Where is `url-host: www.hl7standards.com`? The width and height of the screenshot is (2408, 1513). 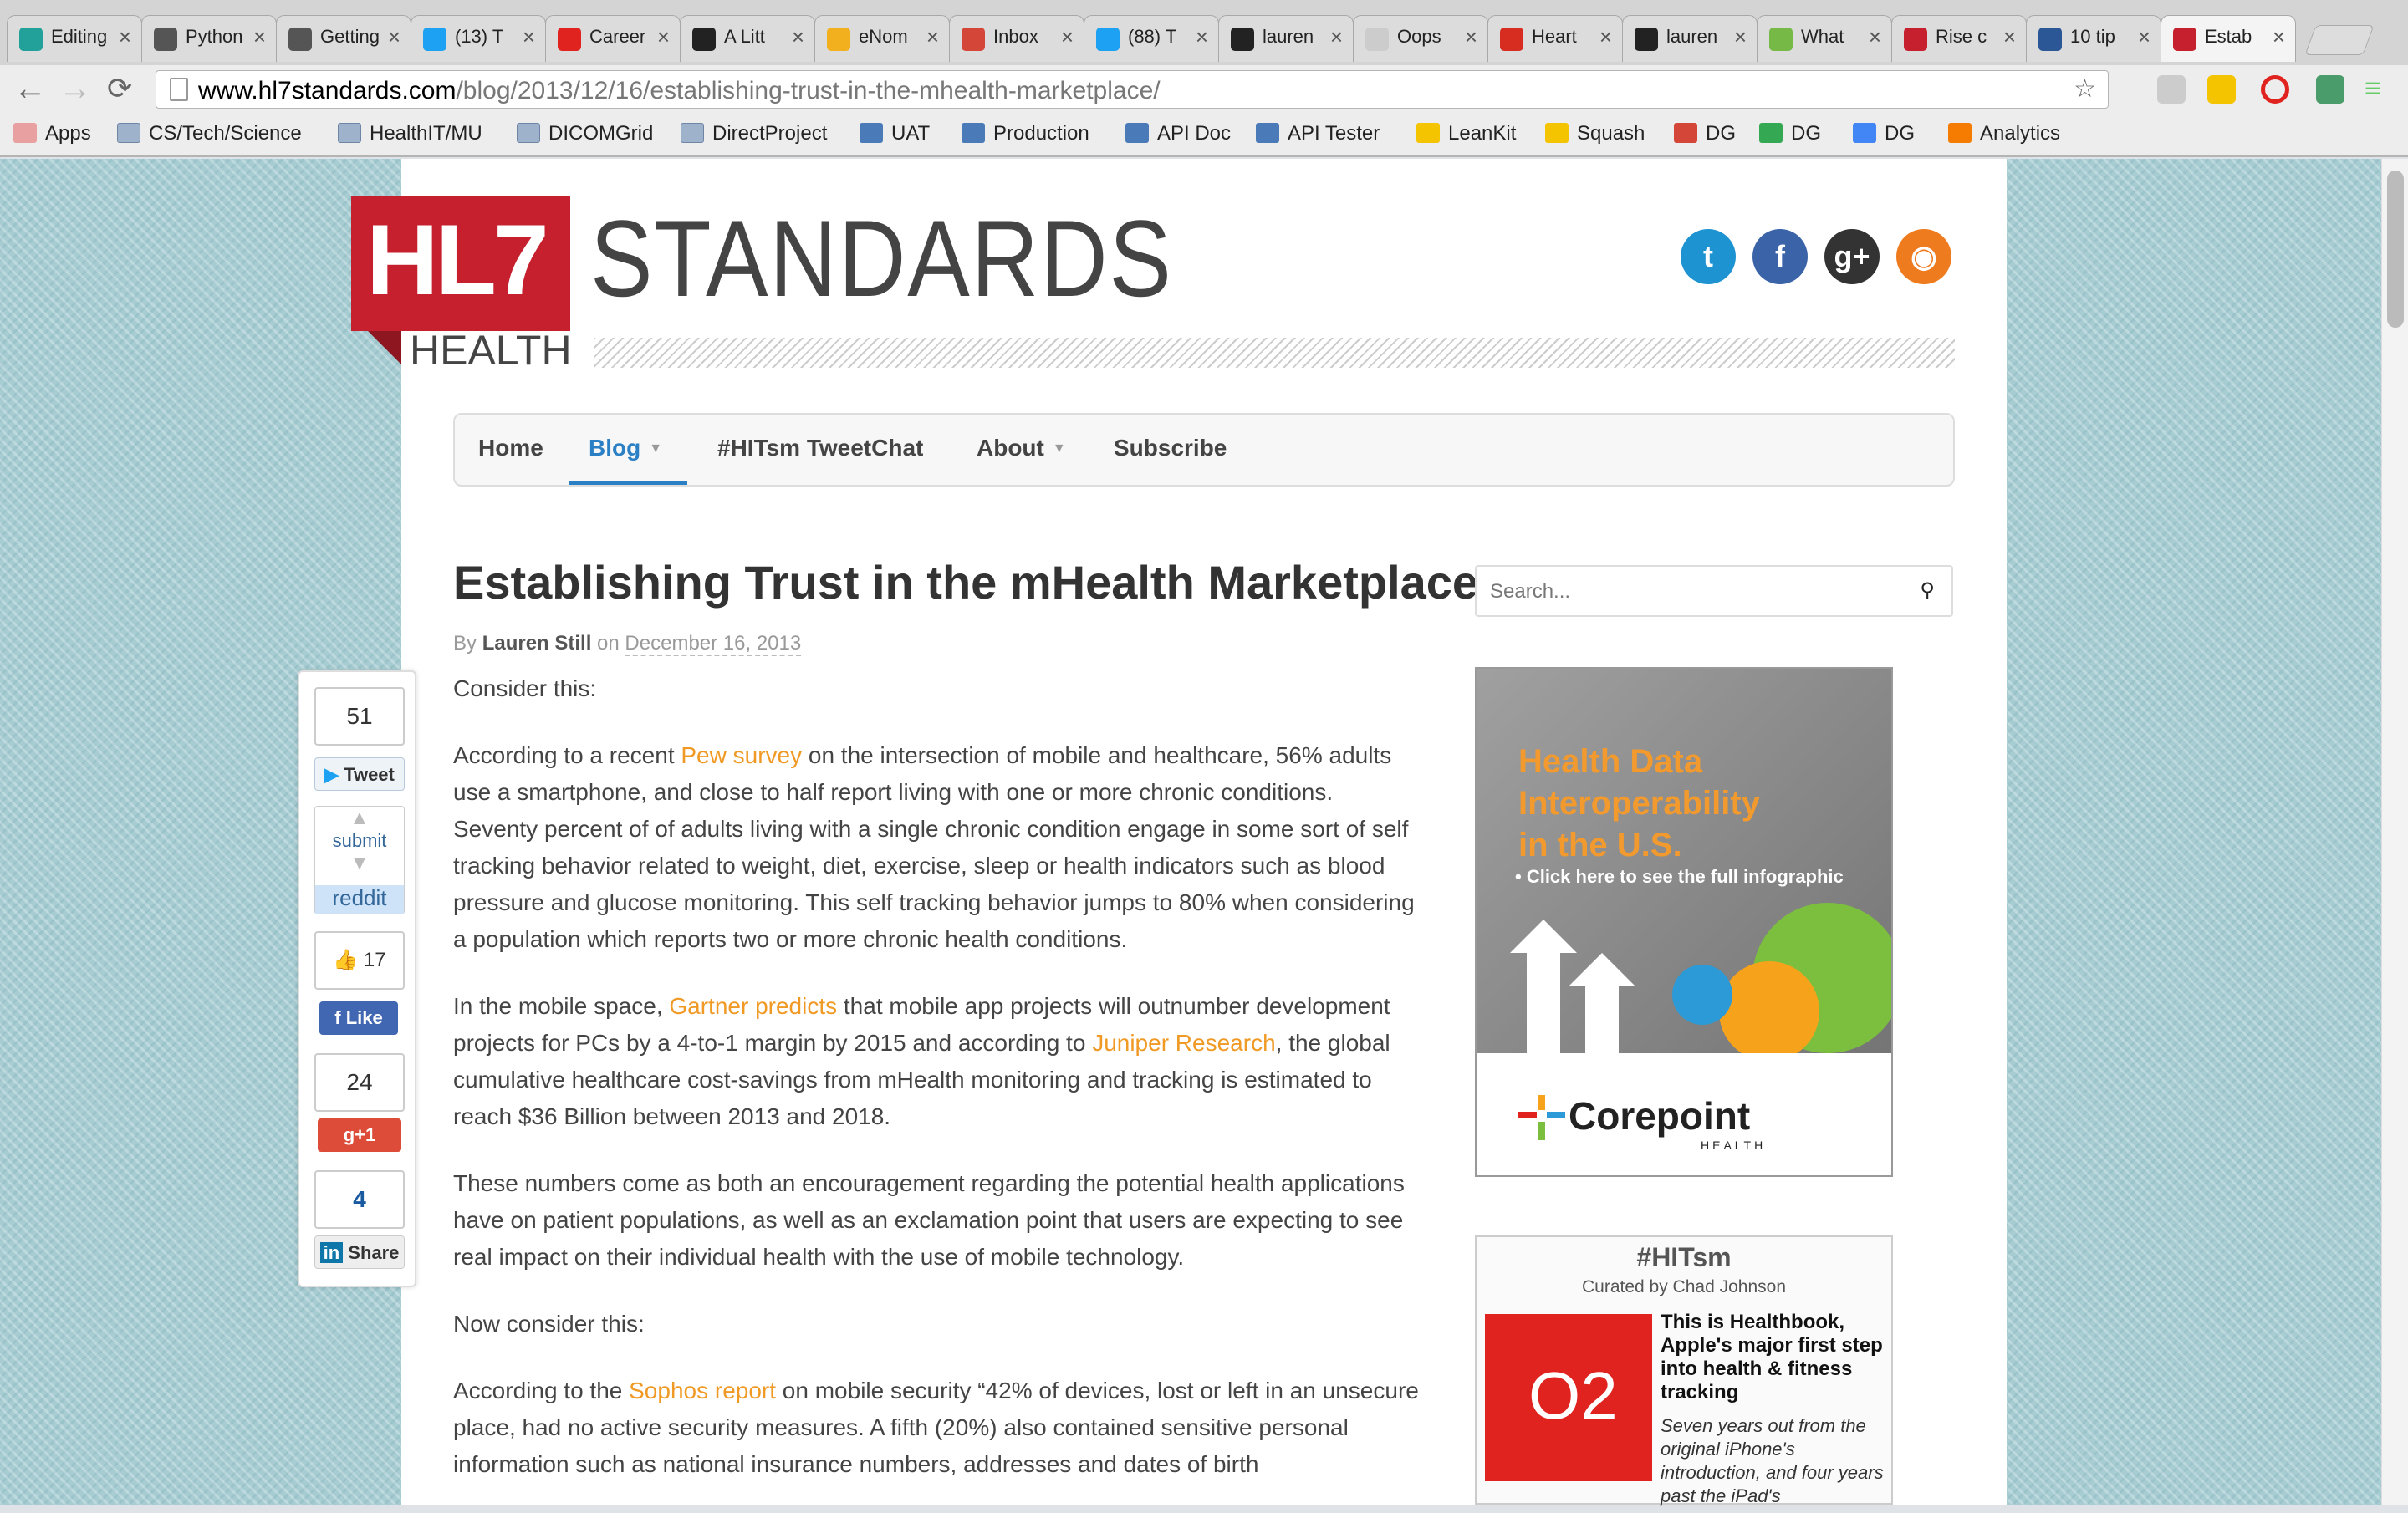
url-host: www.hl7standards.com is located at coordinates (327, 90).